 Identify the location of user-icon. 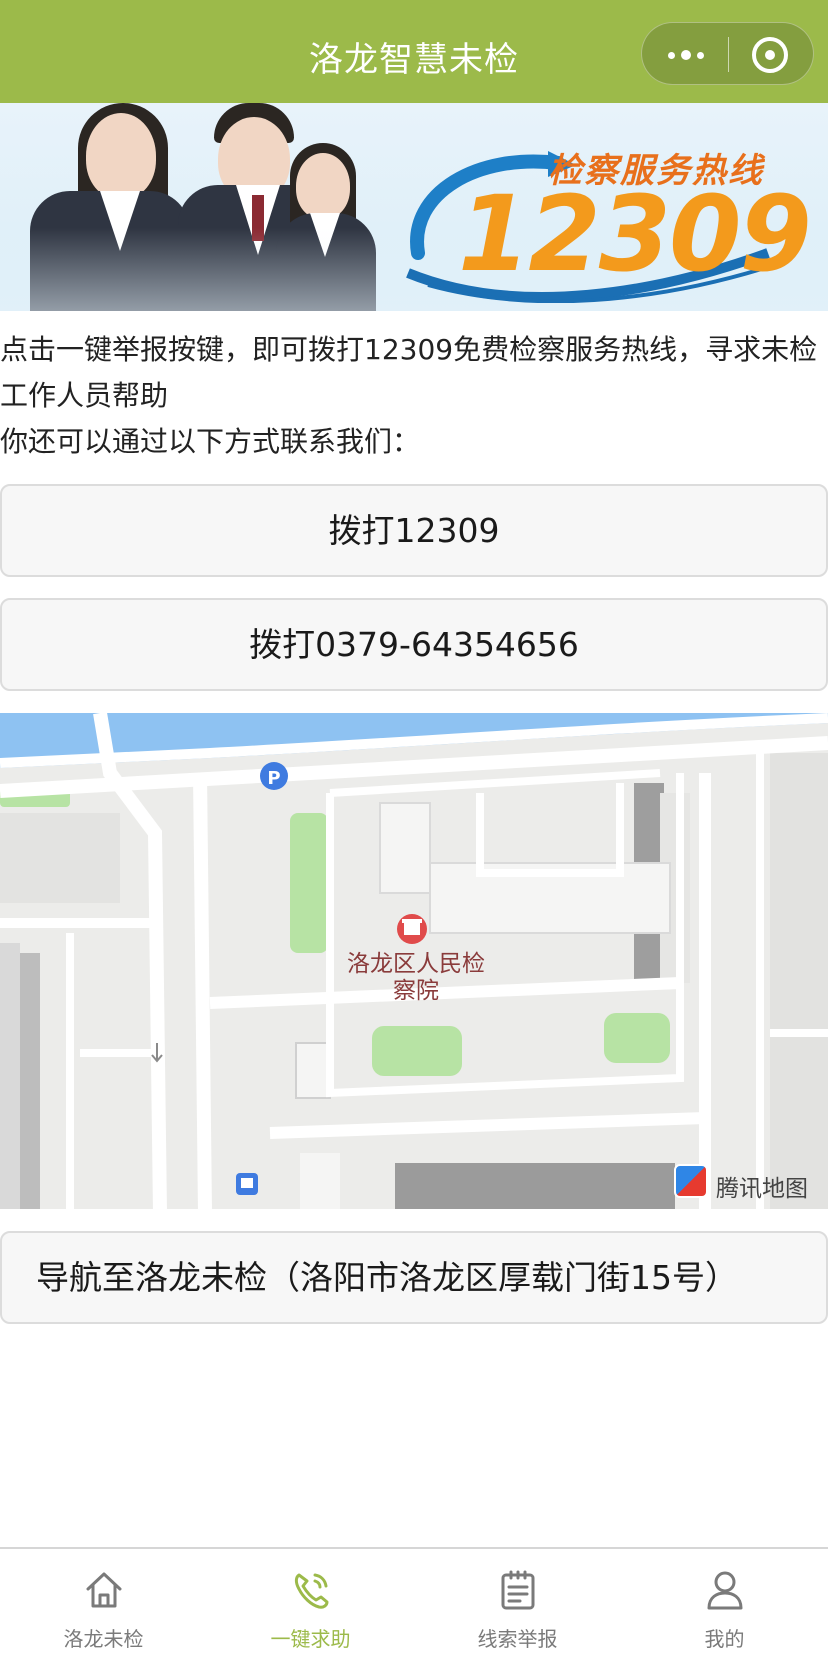
(725, 1590).